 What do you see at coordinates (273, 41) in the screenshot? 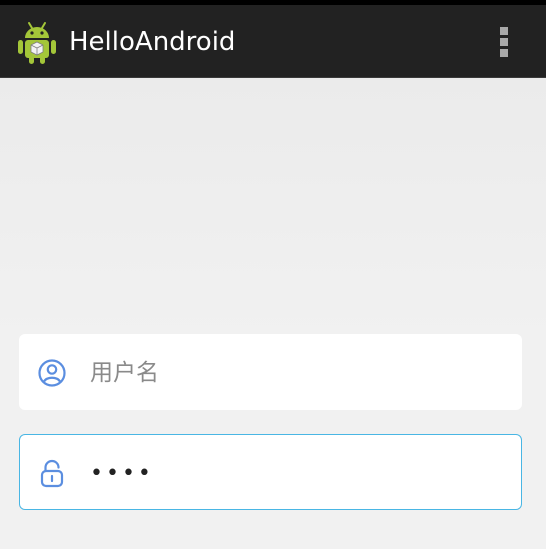
I see `action-bar: HelloAndroid` at bounding box center [273, 41].